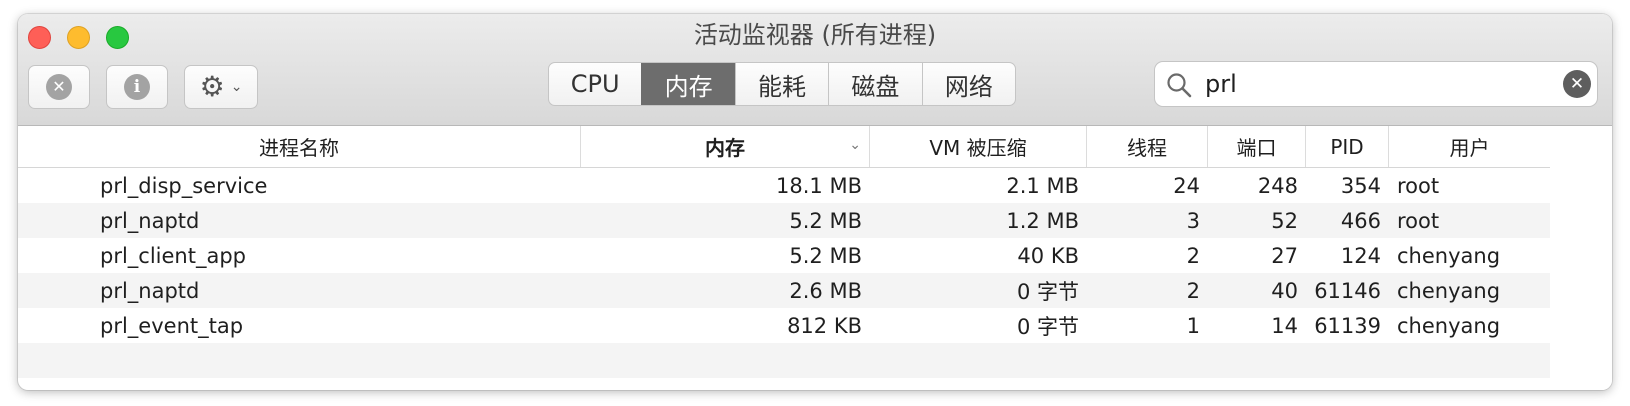 The width and height of the screenshot is (1630, 406). I want to click on cell-pid: 124, so click(1360, 255).